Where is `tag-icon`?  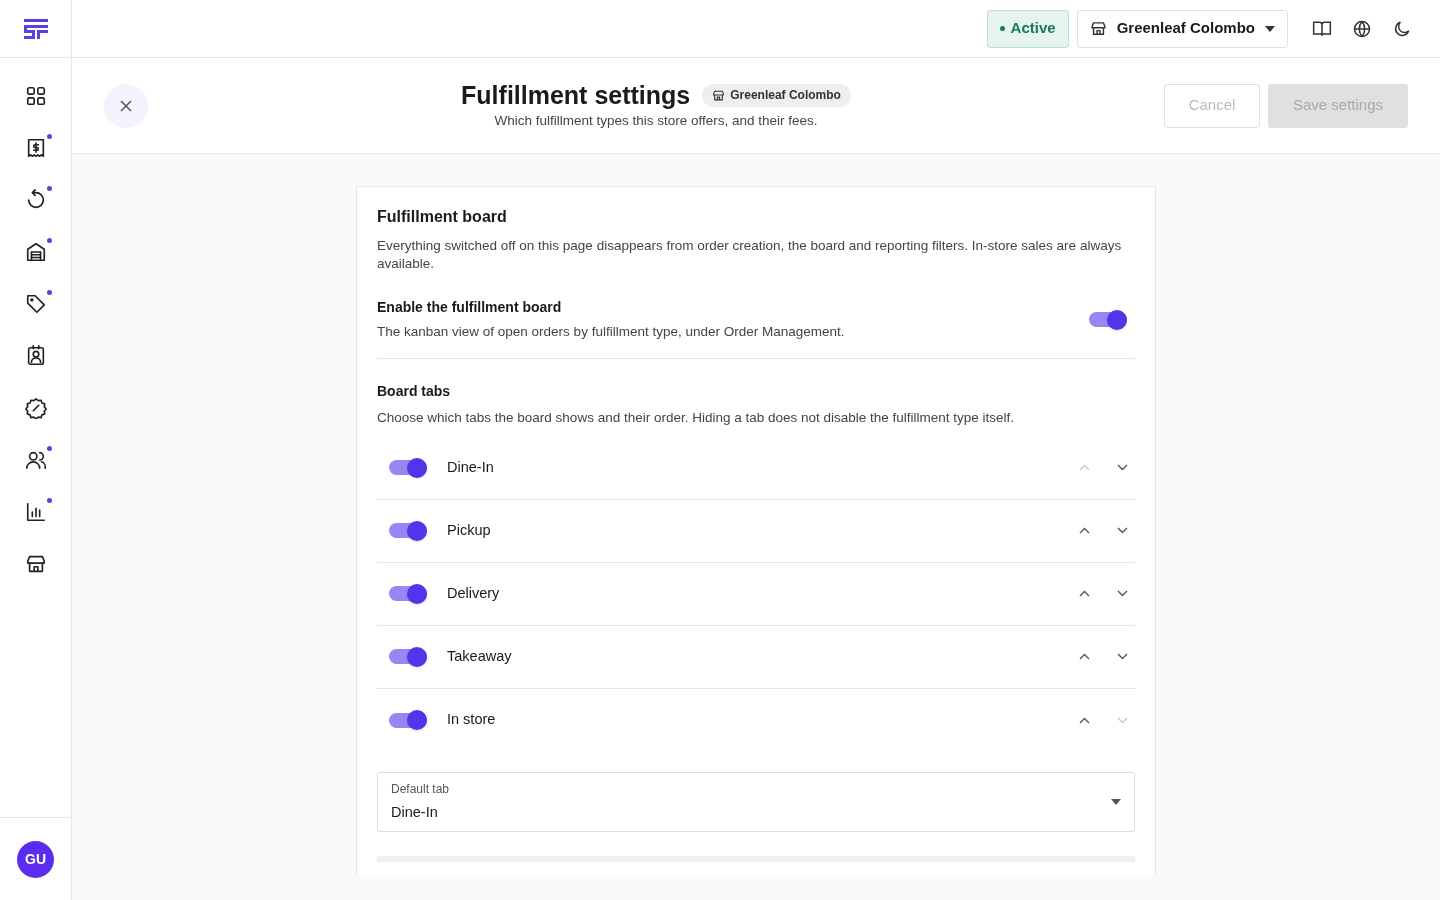 tag-icon is located at coordinates (35, 304).